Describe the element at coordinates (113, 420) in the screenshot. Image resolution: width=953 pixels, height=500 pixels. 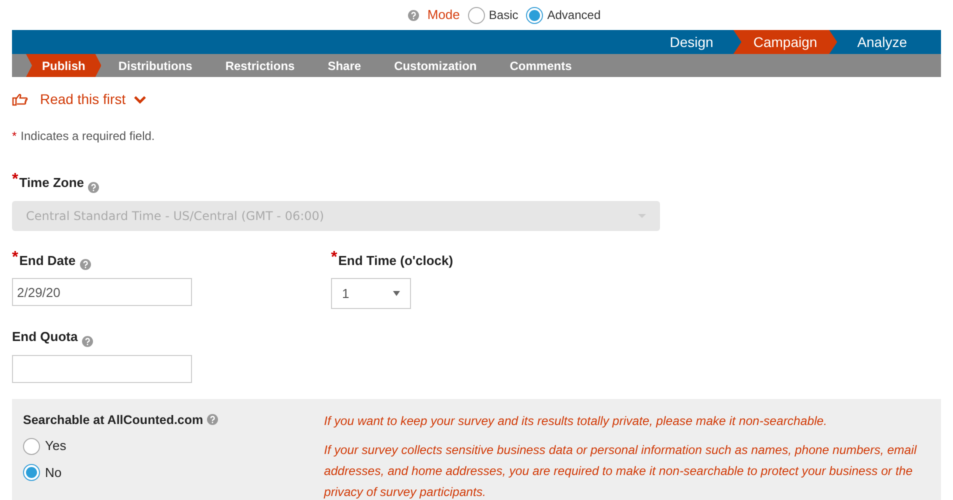
I see `field-label: Searchable at AllCounted.com` at that location.